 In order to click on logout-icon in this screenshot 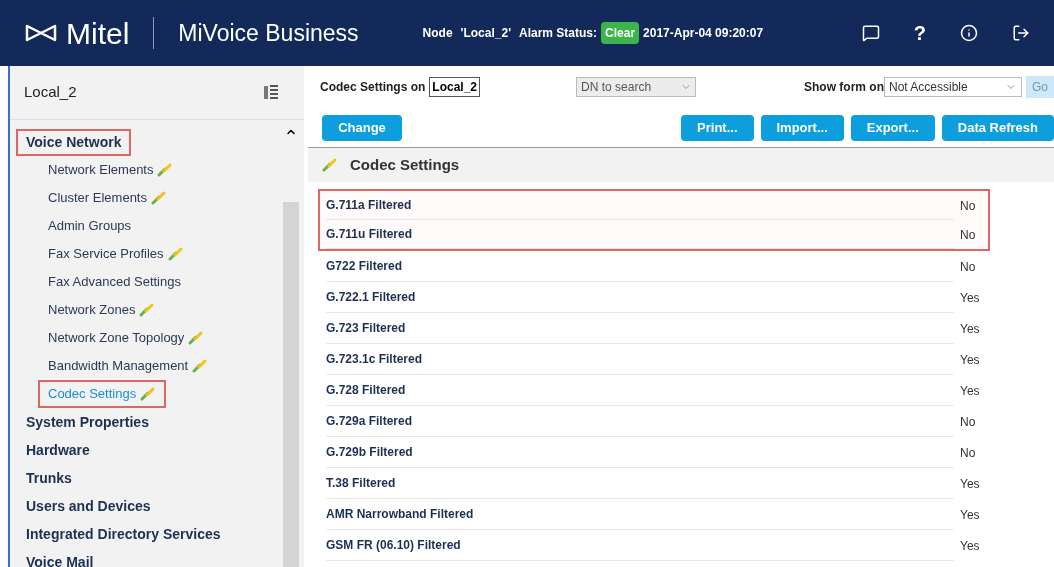, I will do `click(1021, 33)`.